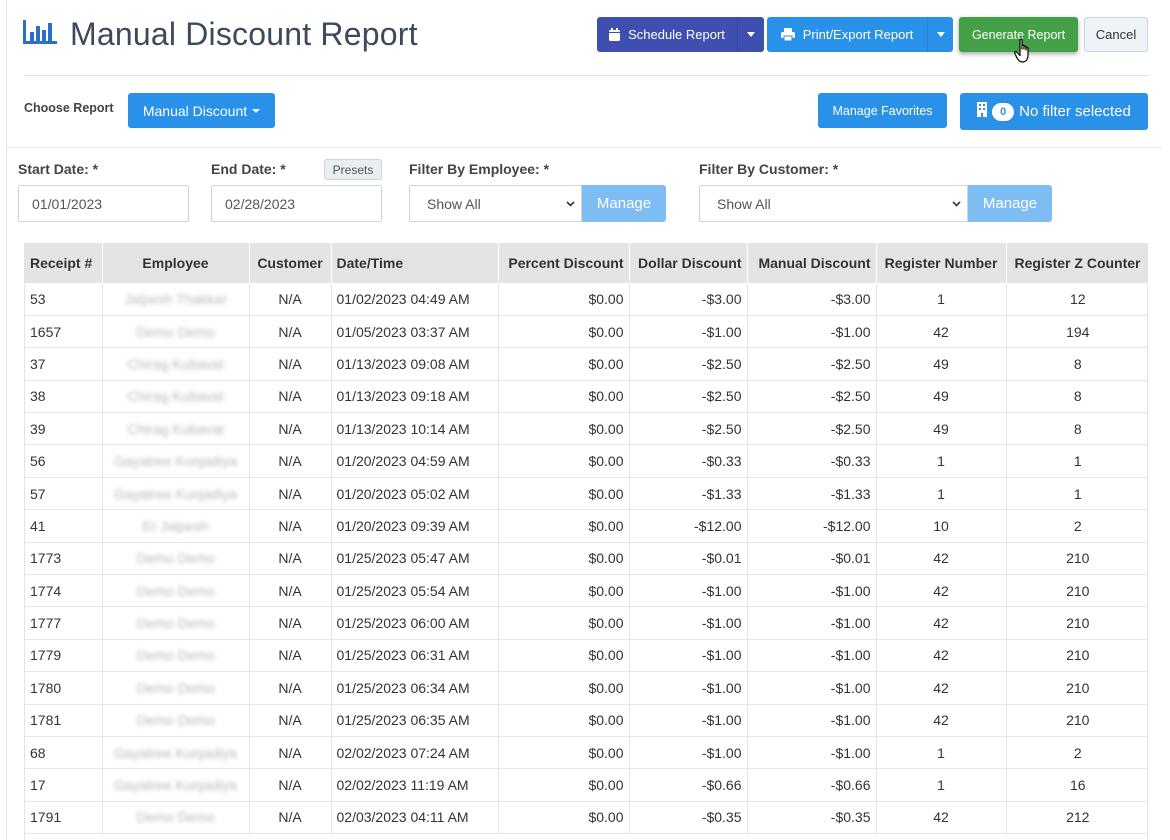 Image resolution: width=1170 pixels, height=840 pixels. I want to click on datetime-cell: 01/05/2023 03:37 AM, so click(415, 332).